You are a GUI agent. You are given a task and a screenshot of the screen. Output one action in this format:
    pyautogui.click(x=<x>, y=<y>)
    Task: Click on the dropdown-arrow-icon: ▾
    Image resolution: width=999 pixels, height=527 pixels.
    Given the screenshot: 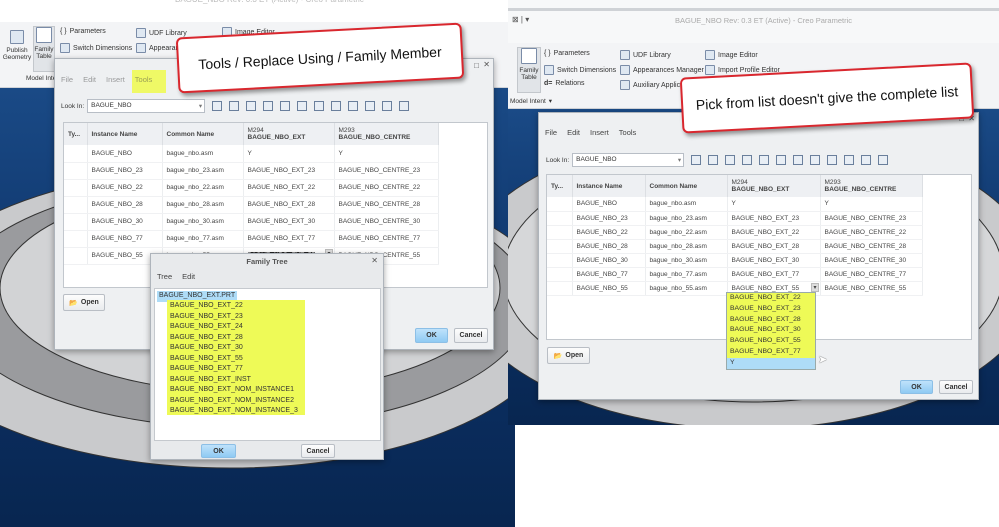 What is the action you would take?
    pyautogui.click(x=815, y=287)
    